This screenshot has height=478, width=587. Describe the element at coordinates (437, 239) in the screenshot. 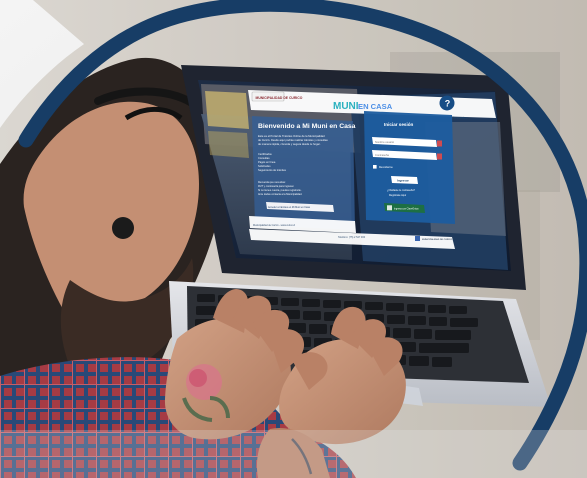

I see `footer-brand: MUNICIPALIDAD DE CURICO` at that location.